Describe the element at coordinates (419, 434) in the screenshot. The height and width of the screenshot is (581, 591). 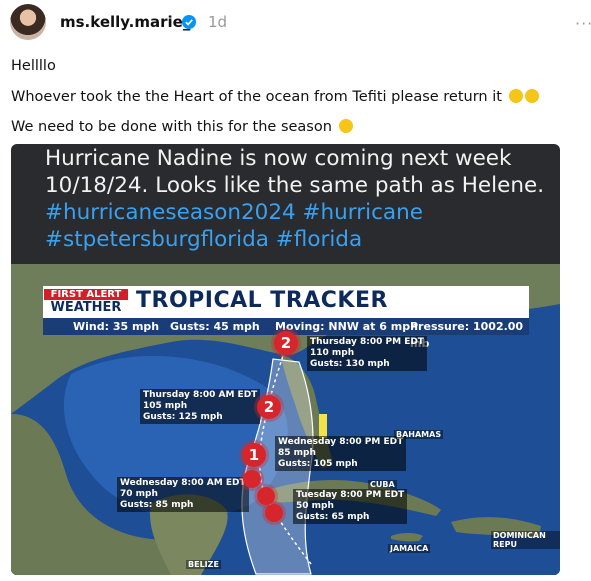
I see `place-label: BAHAMAS` at that location.